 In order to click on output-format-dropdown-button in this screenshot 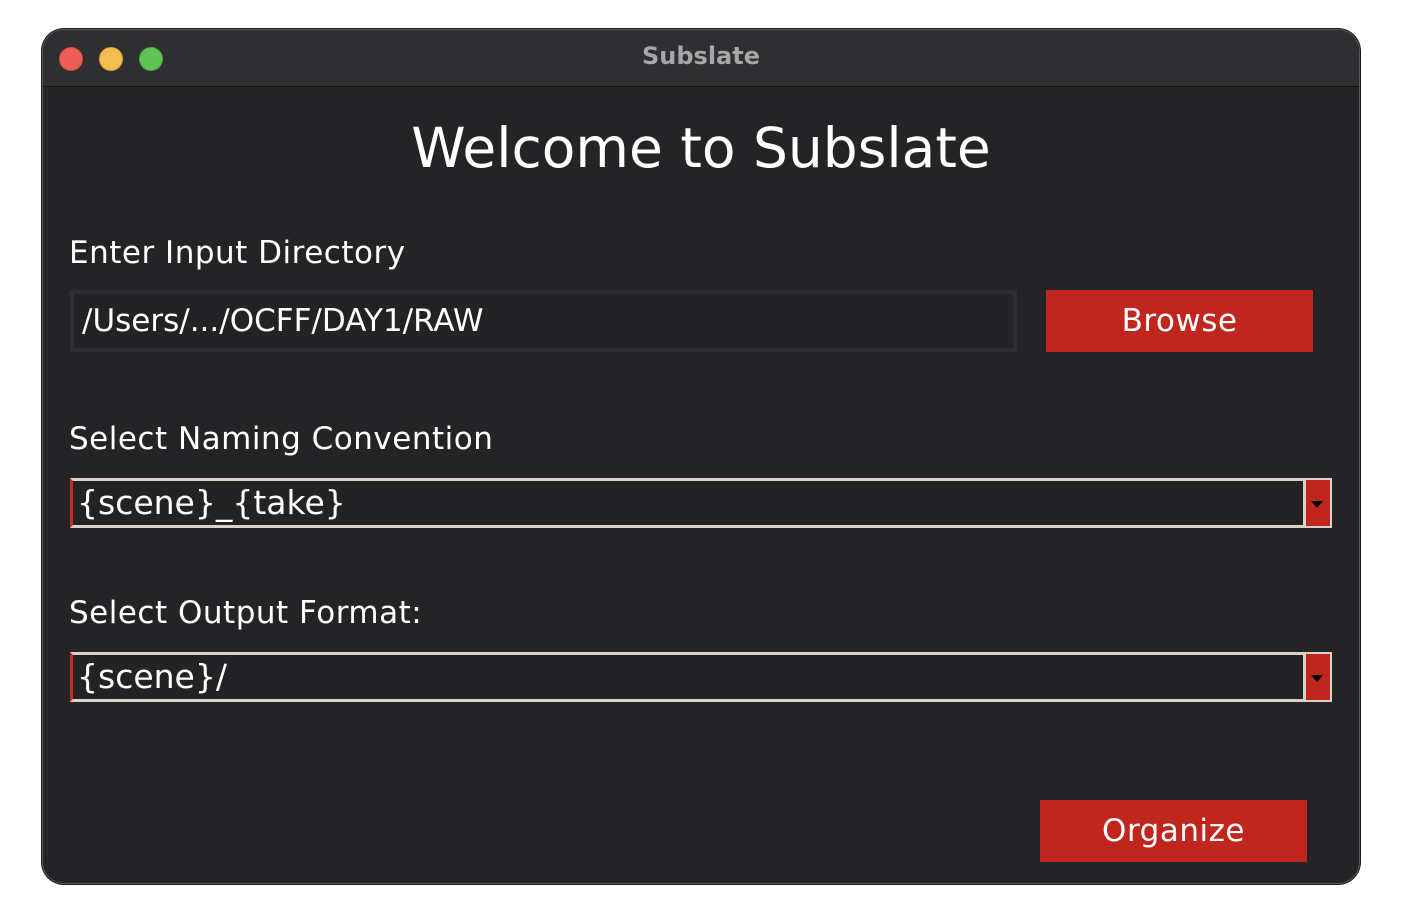, I will do `click(1319, 677)`.